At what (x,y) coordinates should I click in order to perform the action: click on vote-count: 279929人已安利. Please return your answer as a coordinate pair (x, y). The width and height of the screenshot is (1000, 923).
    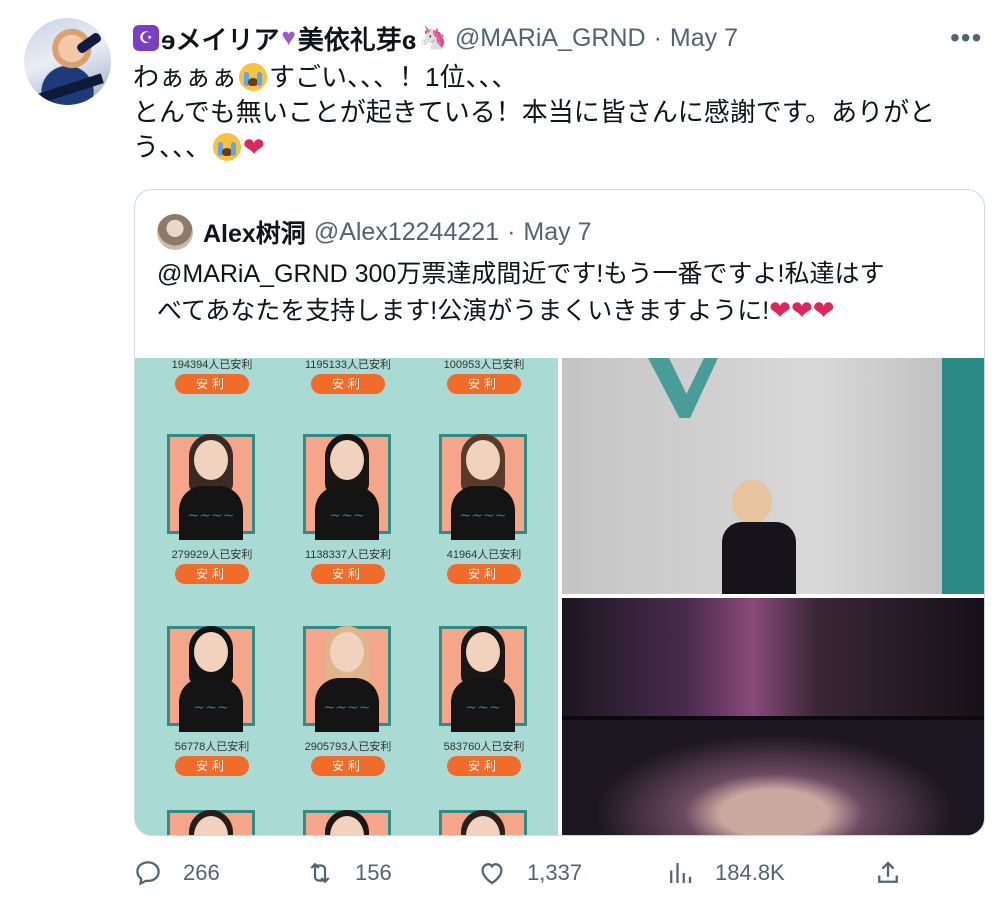
    Looking at the image, I should click on (212, 555).